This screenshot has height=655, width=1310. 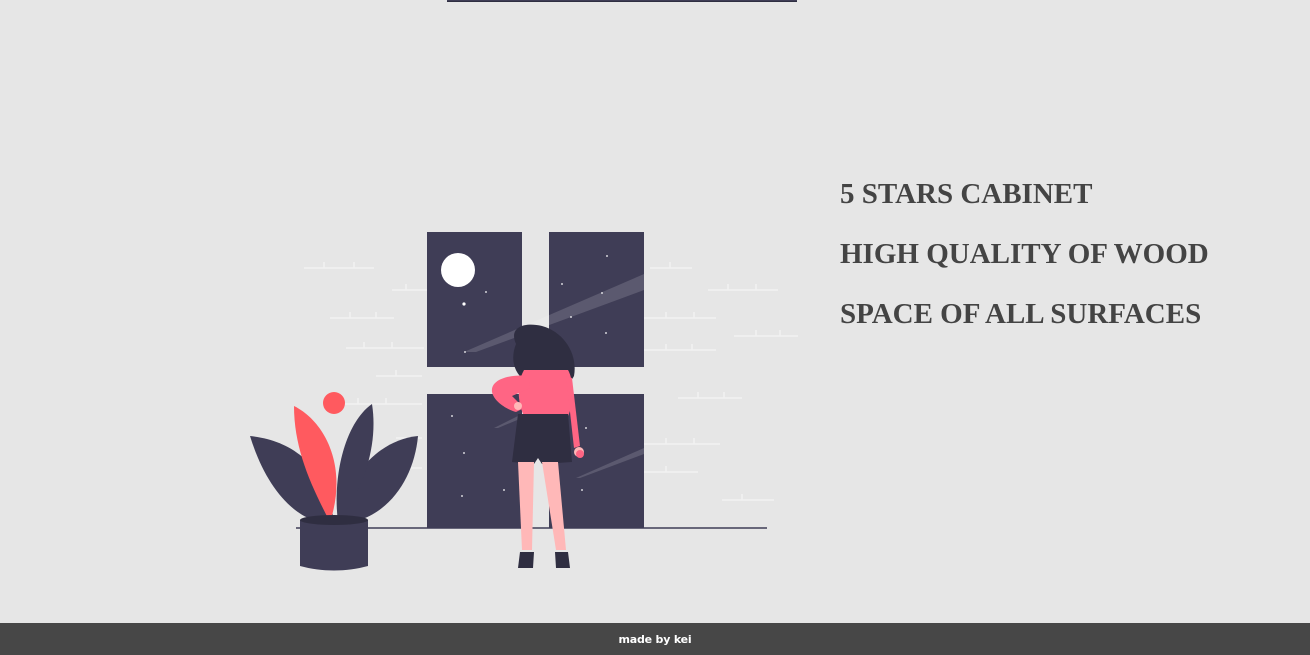 What do you see at coordinates (458, 270) in the screenshot?
I see `moon-icon` at bounding box center [458, 270].